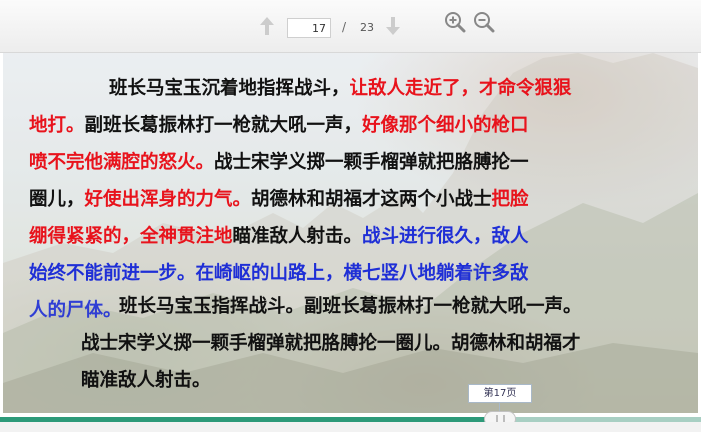 The height and width of the screenshot is (432, 701). Describe the element at coordinates (223, 125) in the screenshot. I see `text-run: 副班长葛振林打一枪就大吼一声，` at that location.